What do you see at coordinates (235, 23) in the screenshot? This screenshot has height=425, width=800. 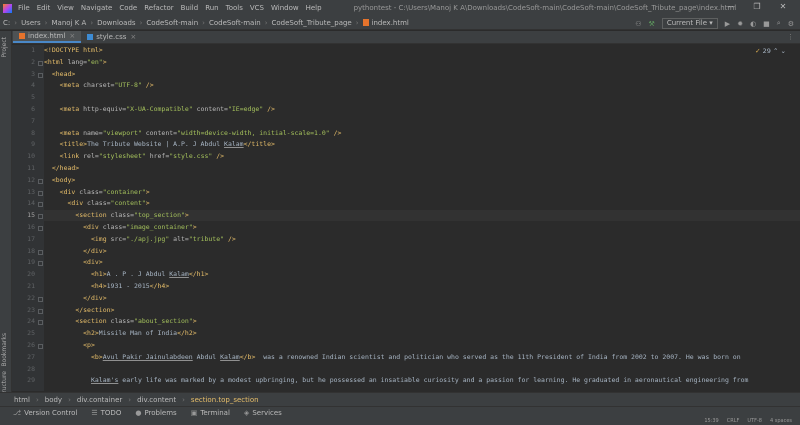 I see `nav-crumb-codesoft-main-inner: CodeSoft-main` at bounding box center [235, 23].